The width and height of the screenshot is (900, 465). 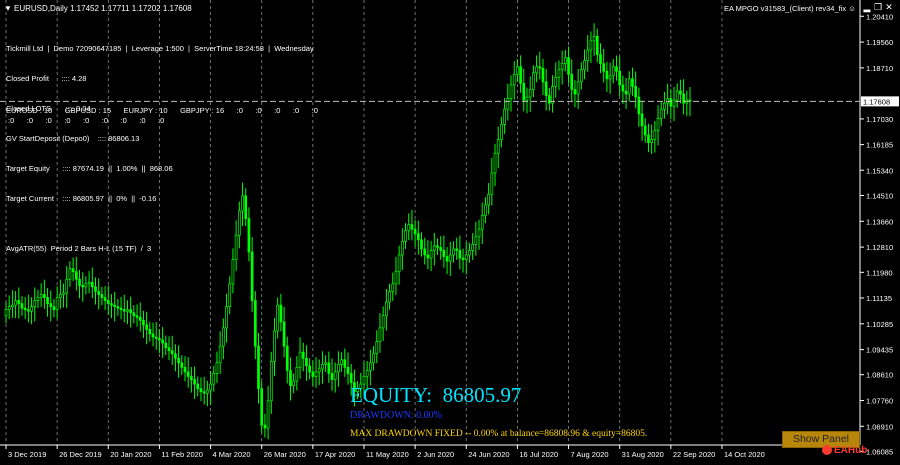 What do you see at coordinates (889, 7) in the screenshot?
I see `close-icon: ✕` at bounding box center [889, 7].